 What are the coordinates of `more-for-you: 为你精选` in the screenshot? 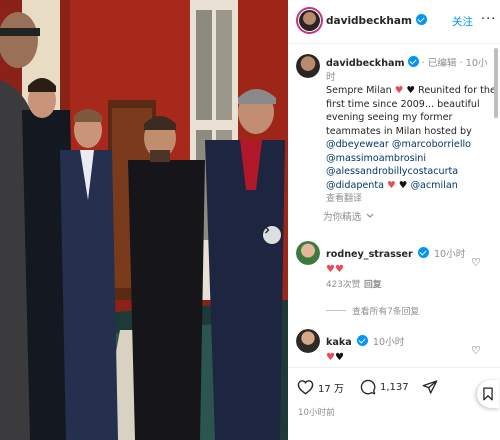 It's located at (348, 216).